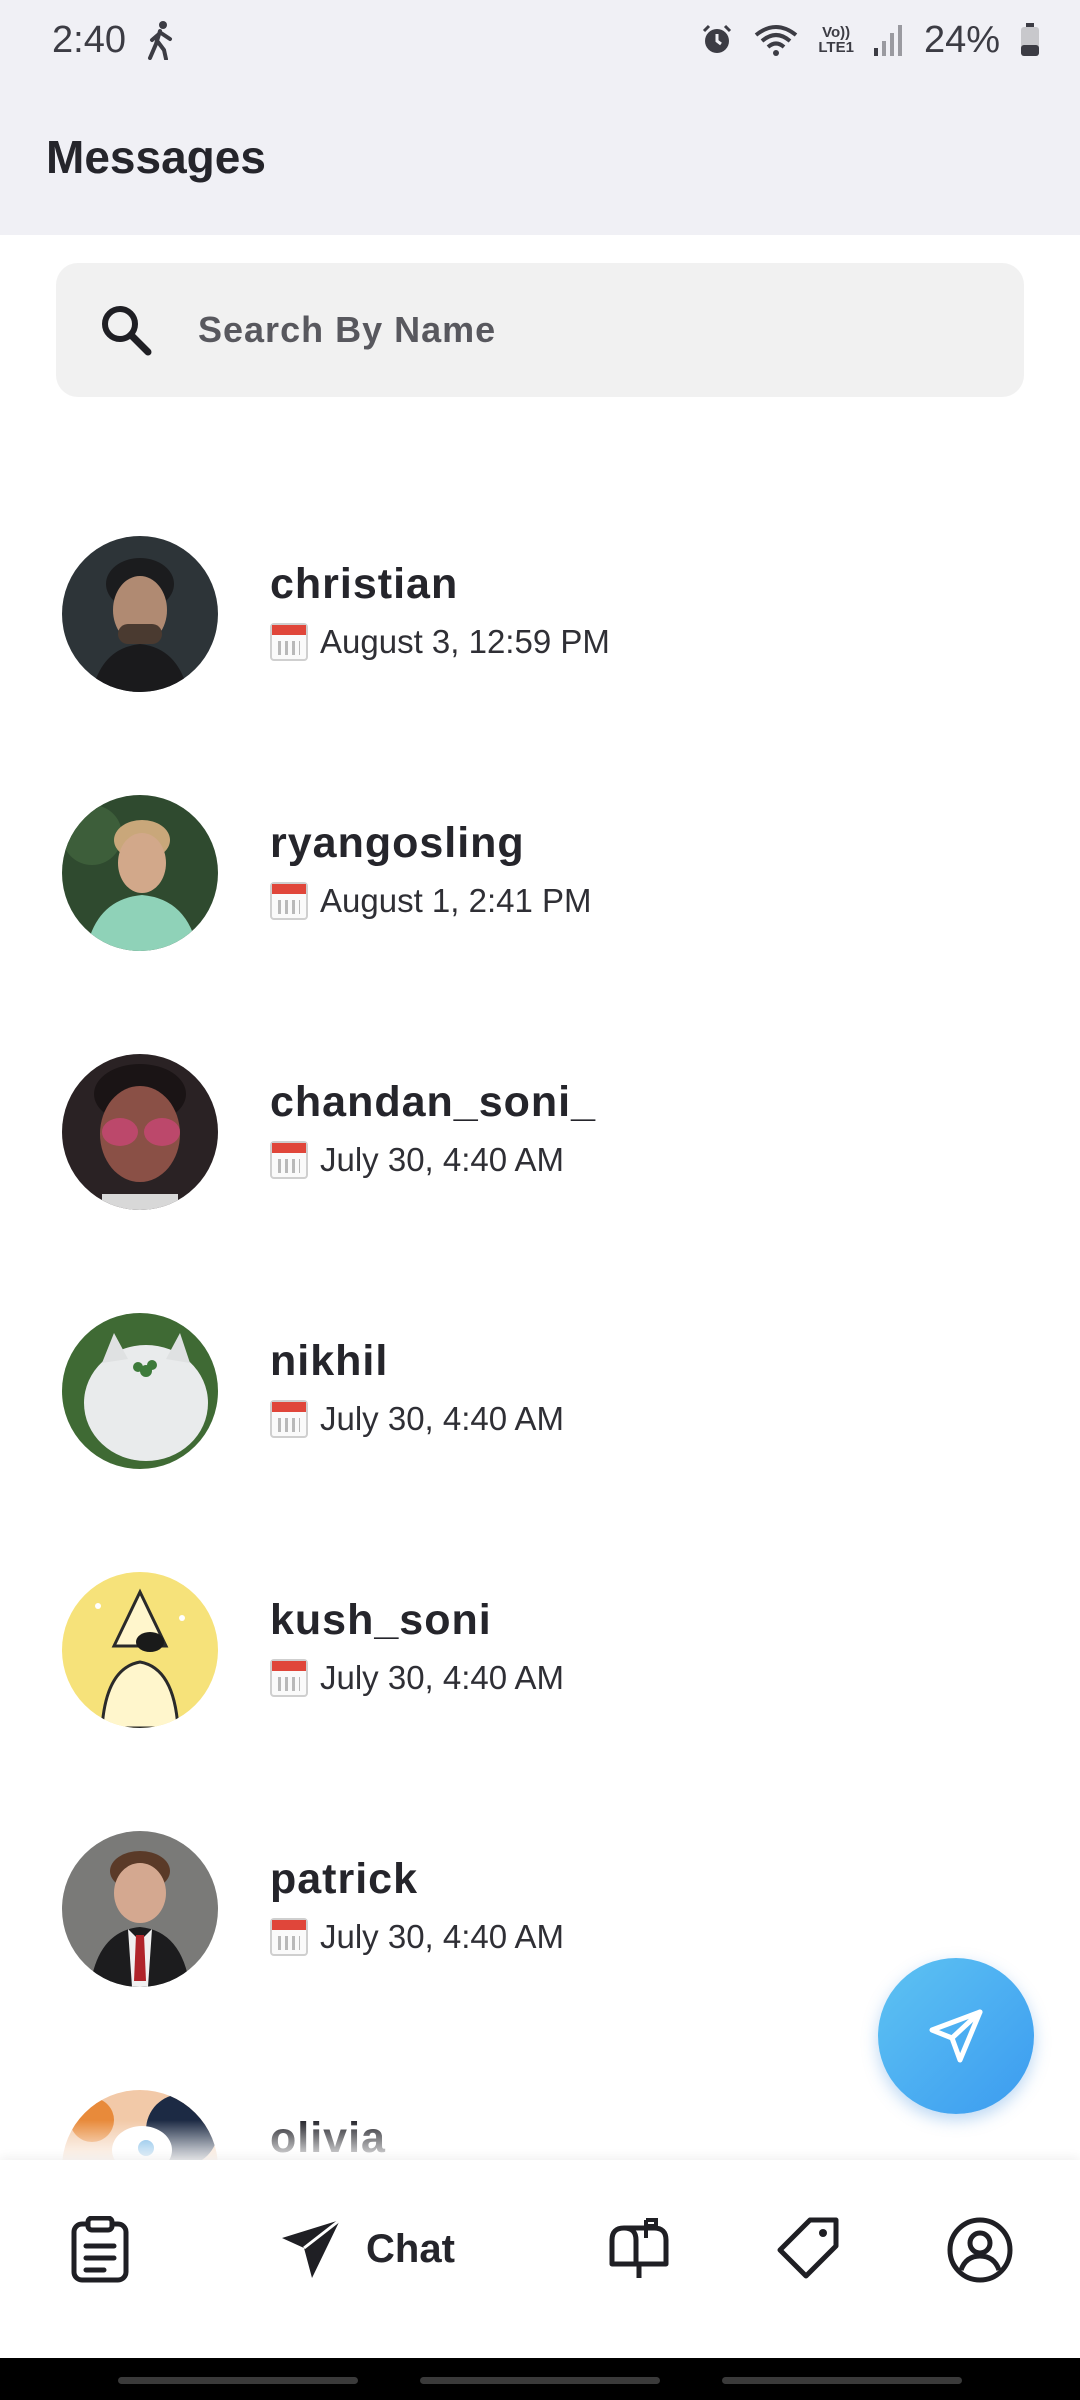 The height and width of the screenshot is (2400, 1080). What do you see at coordinates (961, 39) in the screenshot?
I see `battery-percent: 24%` at bounding box center [961, 39].